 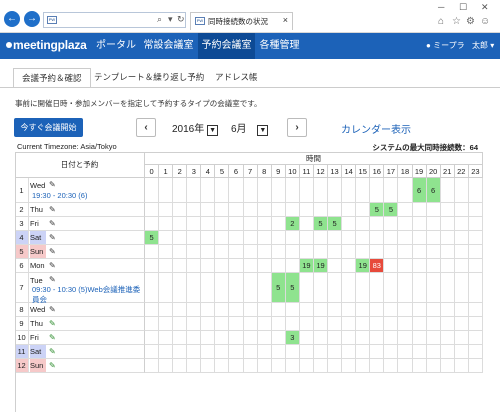 I want to click on tab-addressbook: アドレス帳, so click(x=236, y=78).